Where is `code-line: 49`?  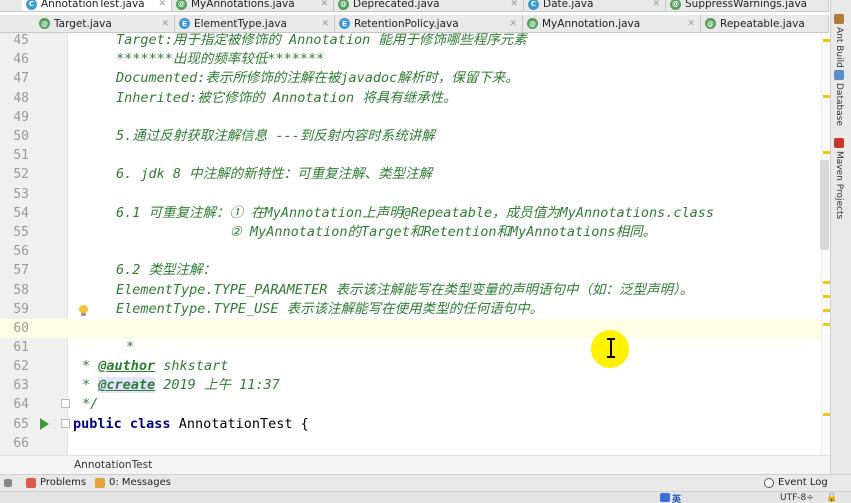 code-line: 49 is located at coordinates (410, 117).